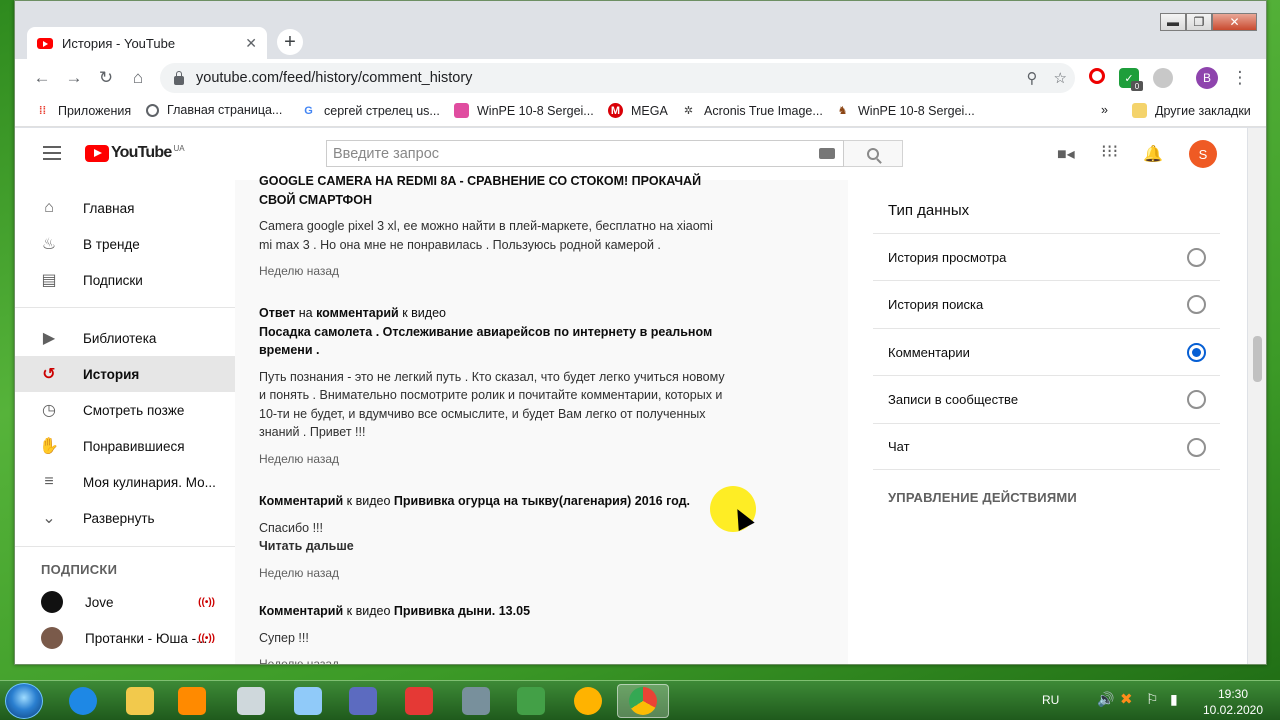  Describe the element at coordinates (49, 338) in the screenshot. I see `library-icon: ▶` at that location.